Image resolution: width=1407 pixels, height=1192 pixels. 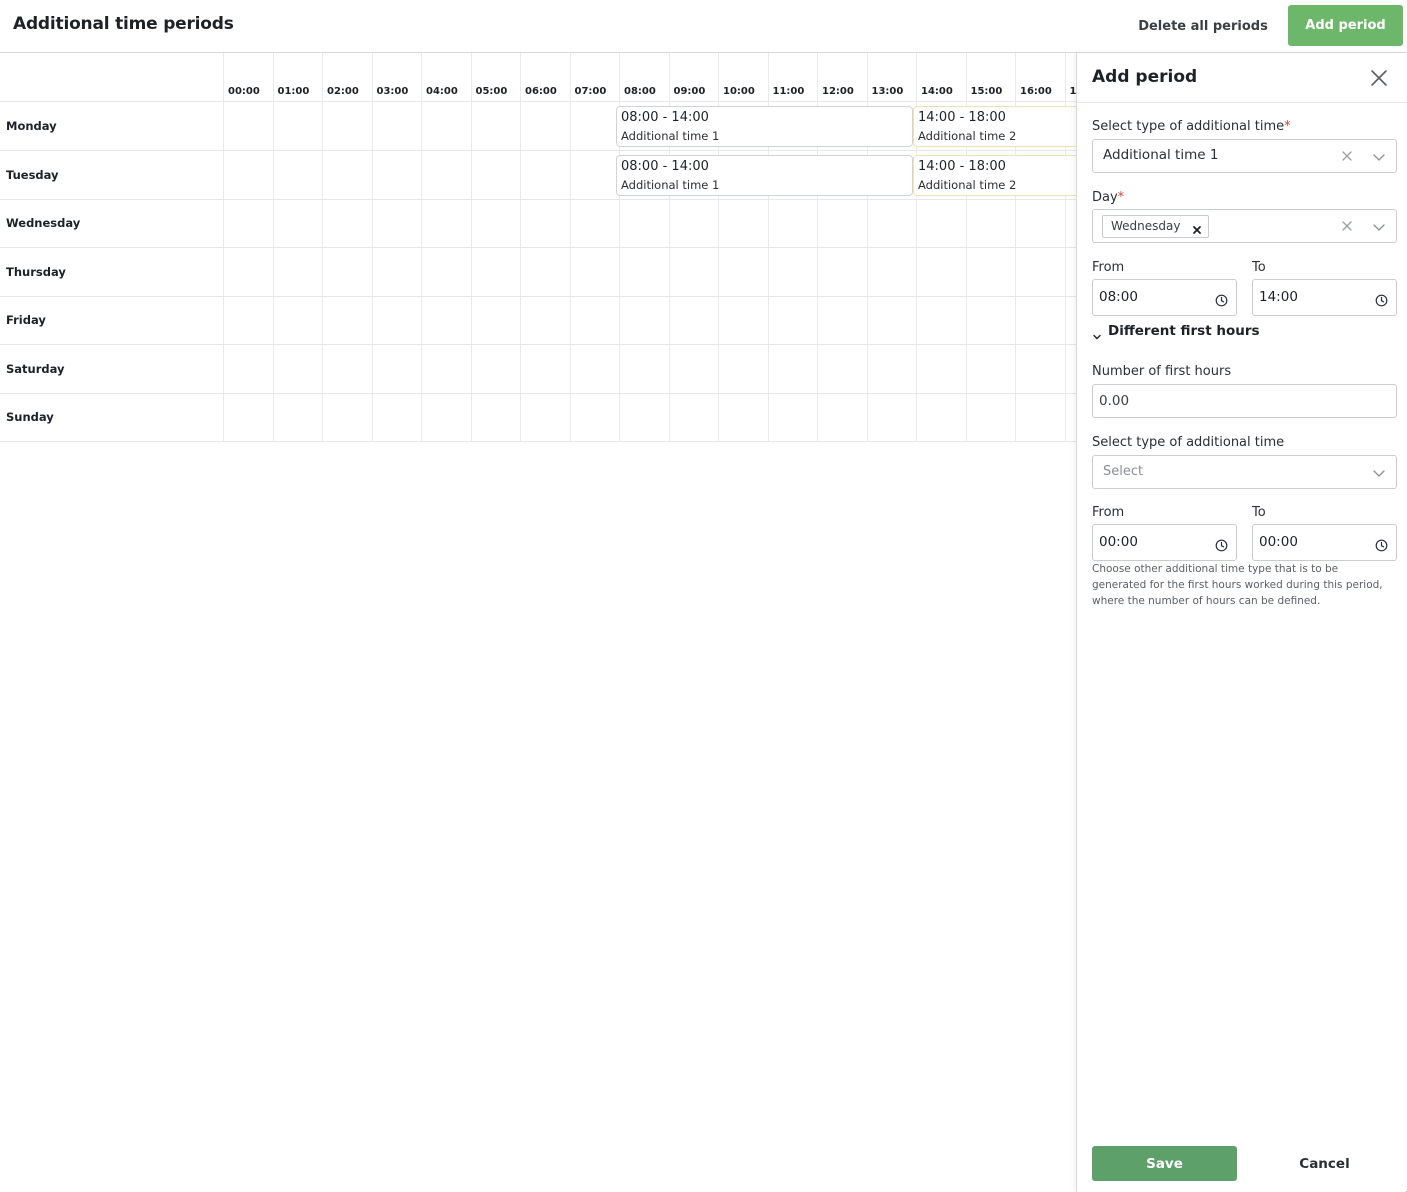 What do you see at coordinates (1123, 471) in the screenshot?
I see `type2-select-placeholder: Select` at bounding box center [1123, 471].